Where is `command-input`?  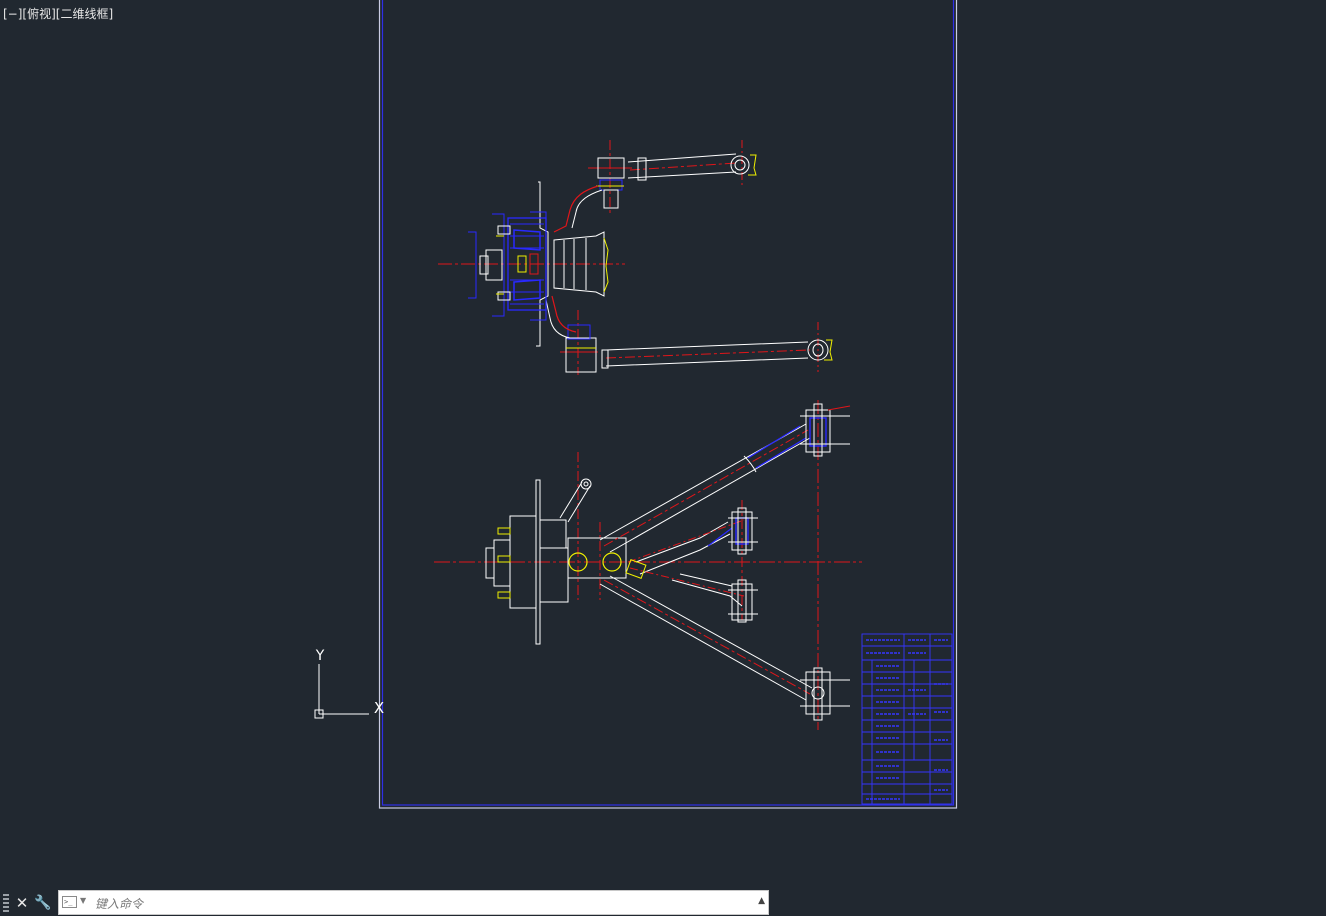 command-input is located at coordinates (420, 903).